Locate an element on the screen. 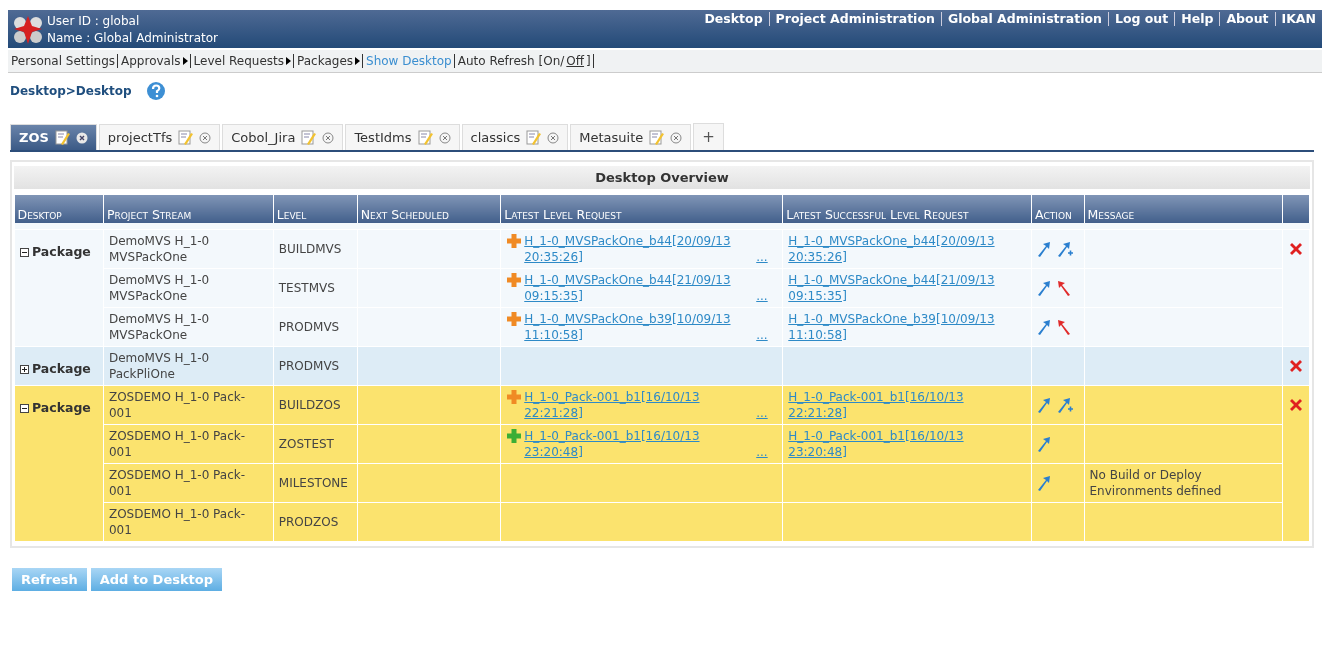 The height and width of the screenshot is (646, 1322). request-link: H_1-0_MVSPackOne_b39[10/09/13 11:10:58] is located at coordinates (635, 327).